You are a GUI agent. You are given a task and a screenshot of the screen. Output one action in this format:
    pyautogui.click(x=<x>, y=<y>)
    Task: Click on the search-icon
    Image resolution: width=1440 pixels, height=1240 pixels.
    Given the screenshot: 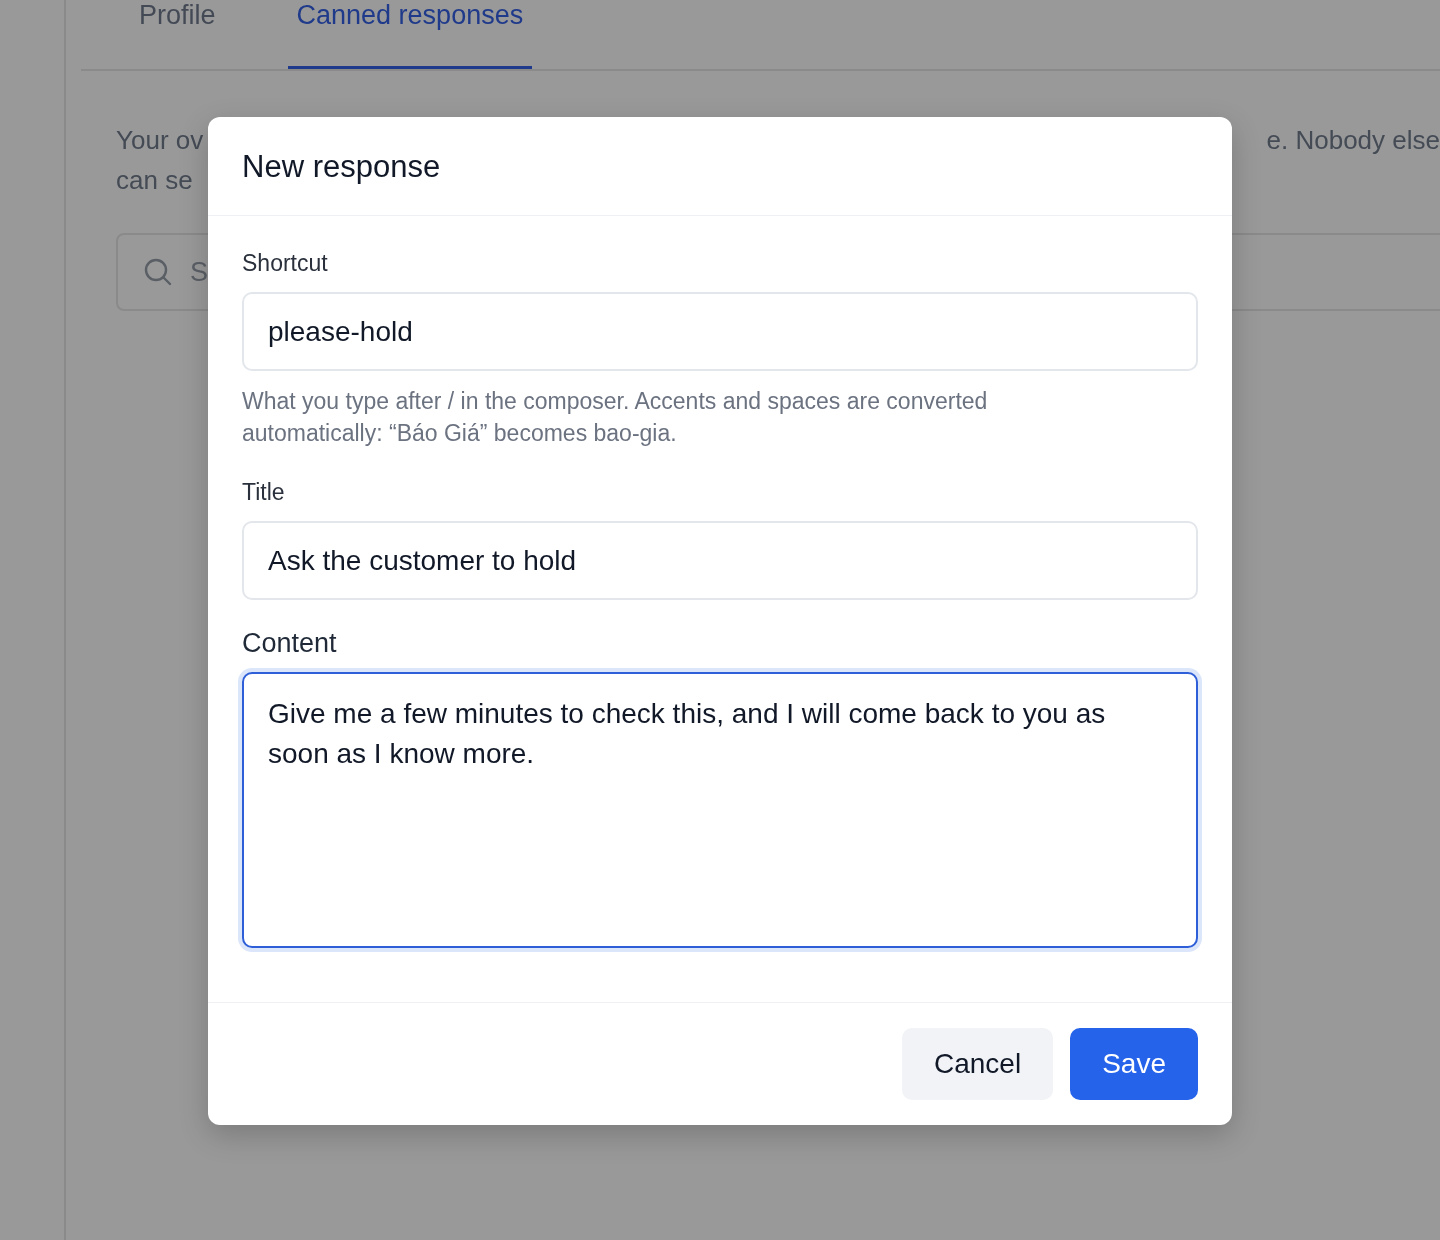 What is the action you would take?
    pyautogui.click(x=158, y=272)
    